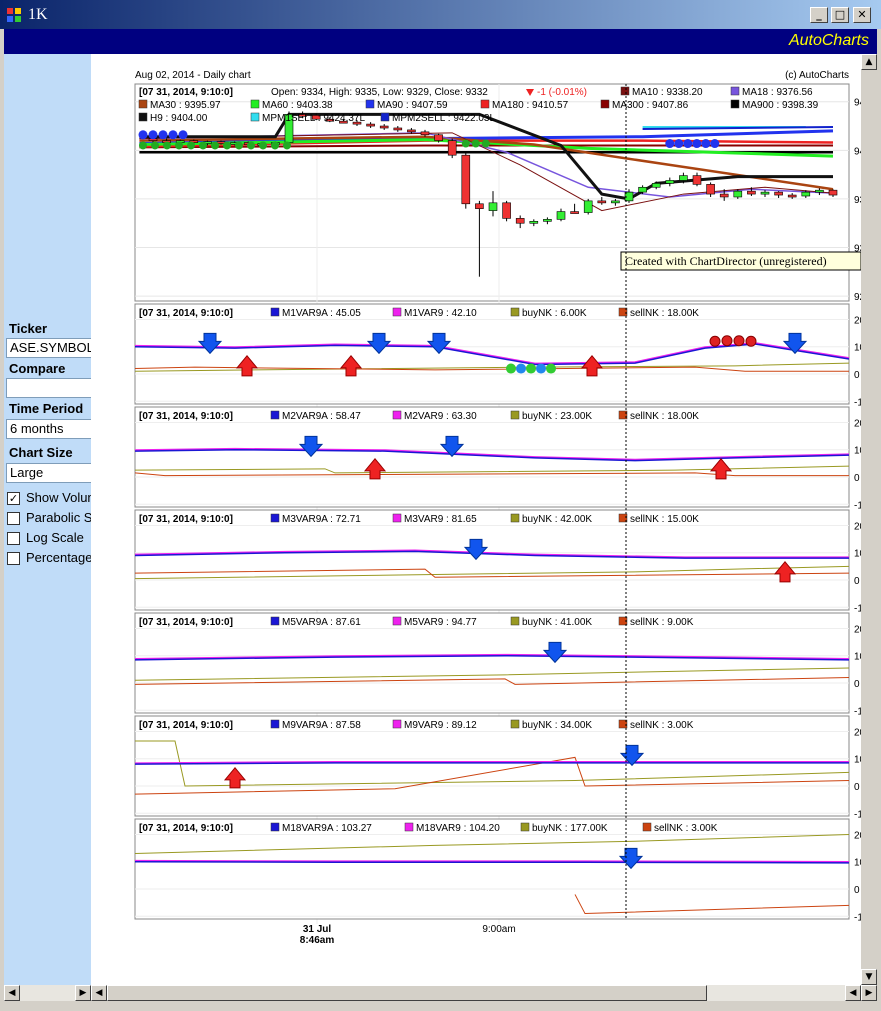  I want to click on chart-header-right: (c) AutoCharts, so click(817, 75).